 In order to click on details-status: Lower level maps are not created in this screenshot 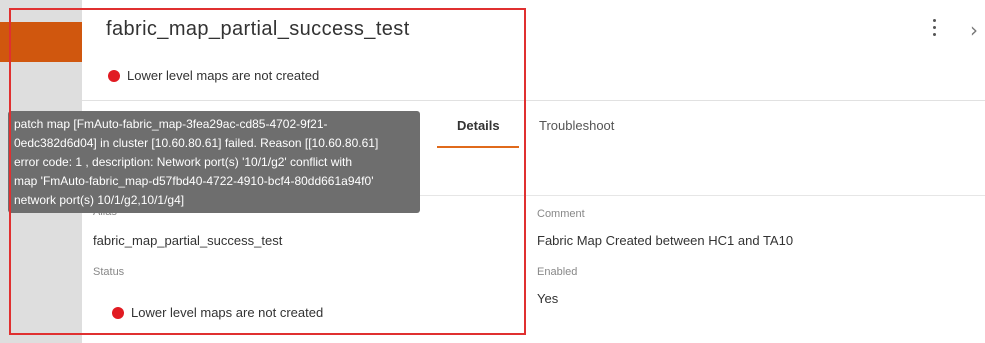, I will do `click(217, 312)`.